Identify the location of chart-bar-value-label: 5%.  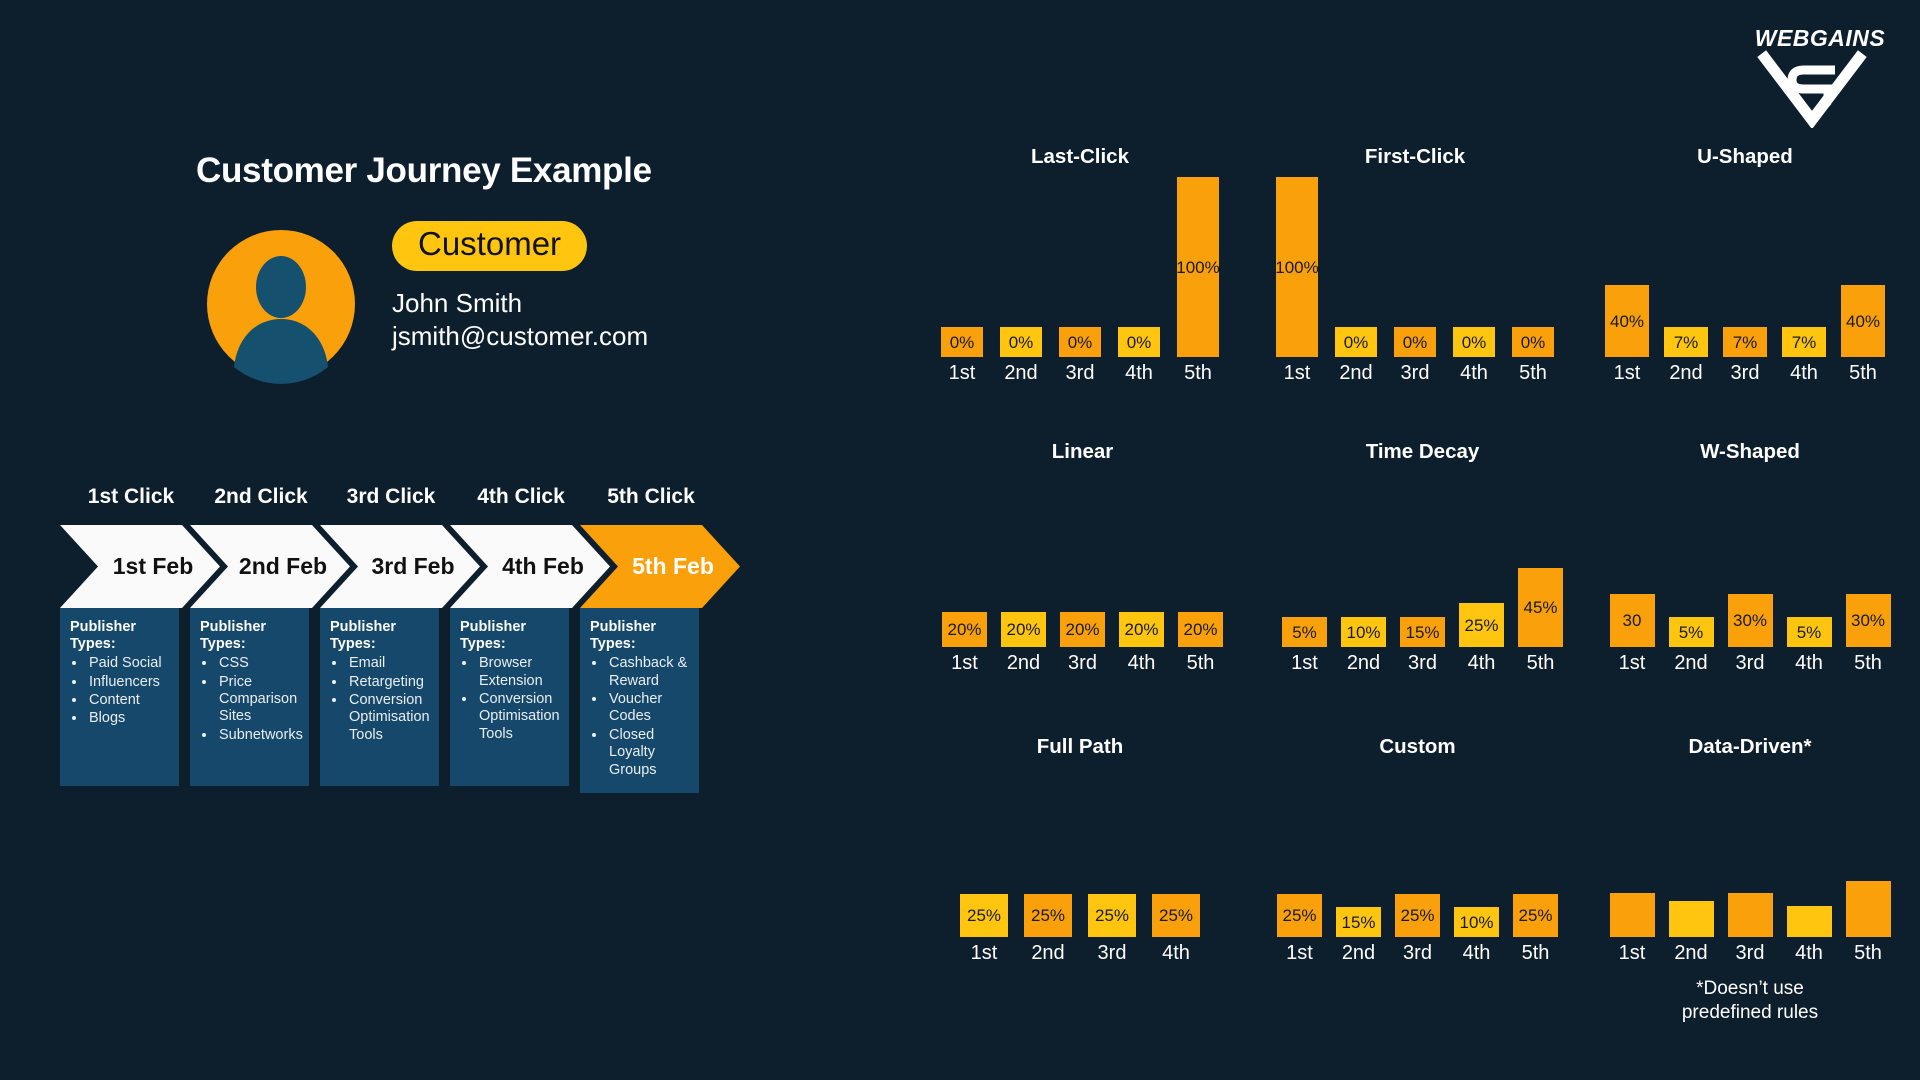
(1691, 632).